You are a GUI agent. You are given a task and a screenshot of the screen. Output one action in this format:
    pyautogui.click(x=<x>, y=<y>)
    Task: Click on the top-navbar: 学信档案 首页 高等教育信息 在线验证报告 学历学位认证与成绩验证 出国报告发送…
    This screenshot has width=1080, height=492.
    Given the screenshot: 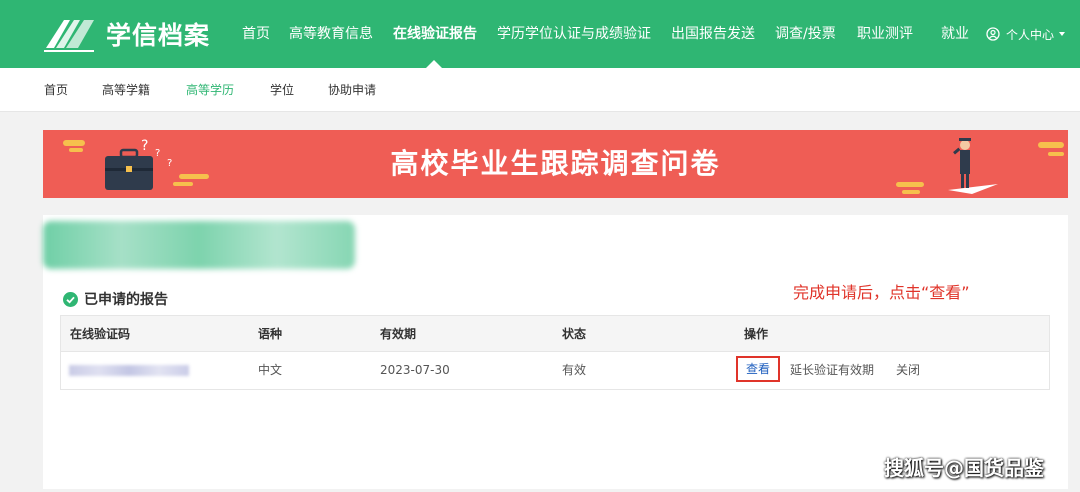 What is the action you would take?
    pyautogui.click(x=540, y=34)
    